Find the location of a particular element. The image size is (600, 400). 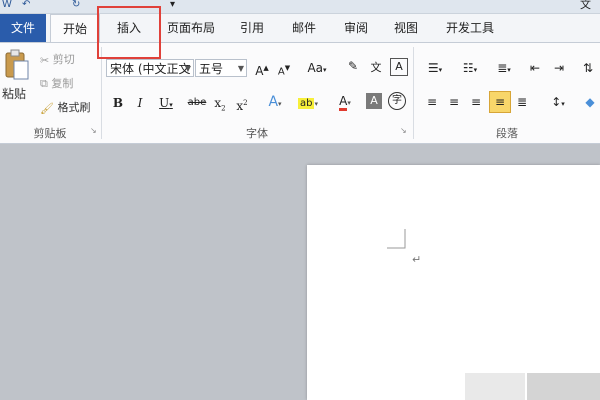

bullets-button: ☰▾ is located at coordinates (435, 68).